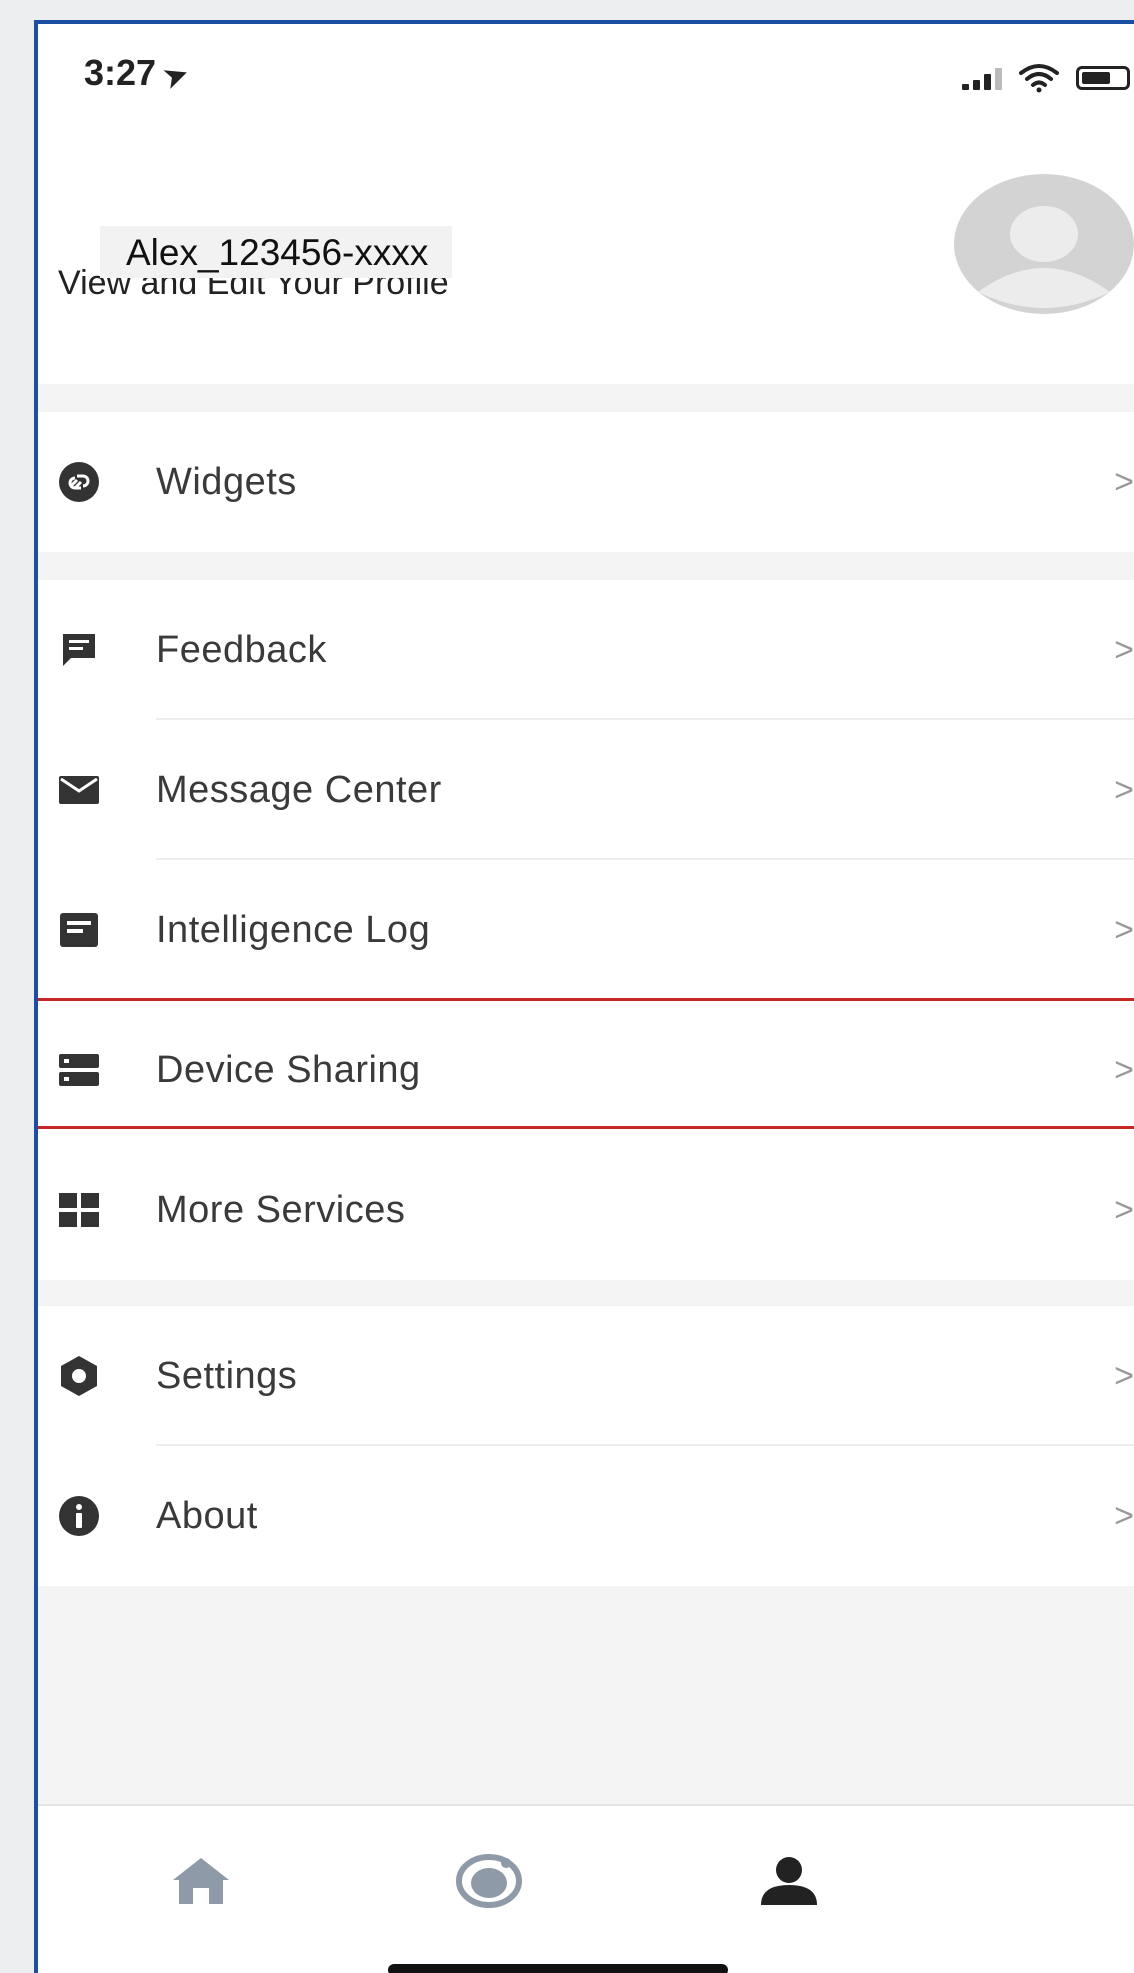 Image resolution: width=1134 pixels, height=1973 pixels. What do you see at coordinates (982, 78) in the screenshot?
I see `cellular-signal-icon` at bounding box center [982, 78].